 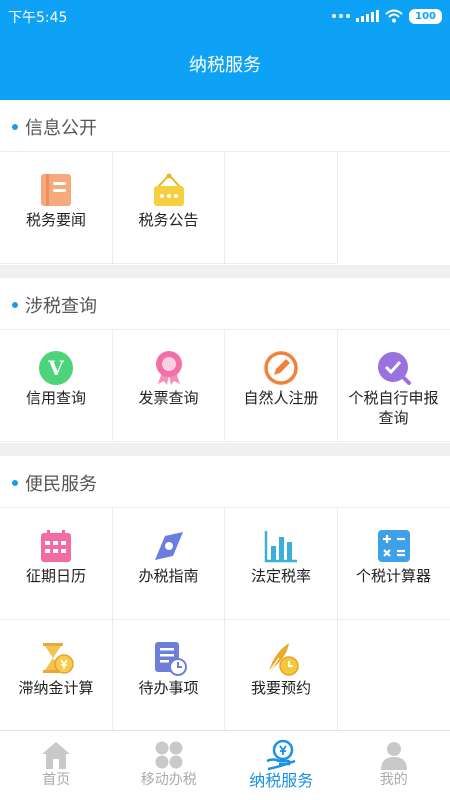 What do you see at coordinates (280, 547) in the screenshot?
I see `bar-chart-icon` at bounding box center [280, 547].